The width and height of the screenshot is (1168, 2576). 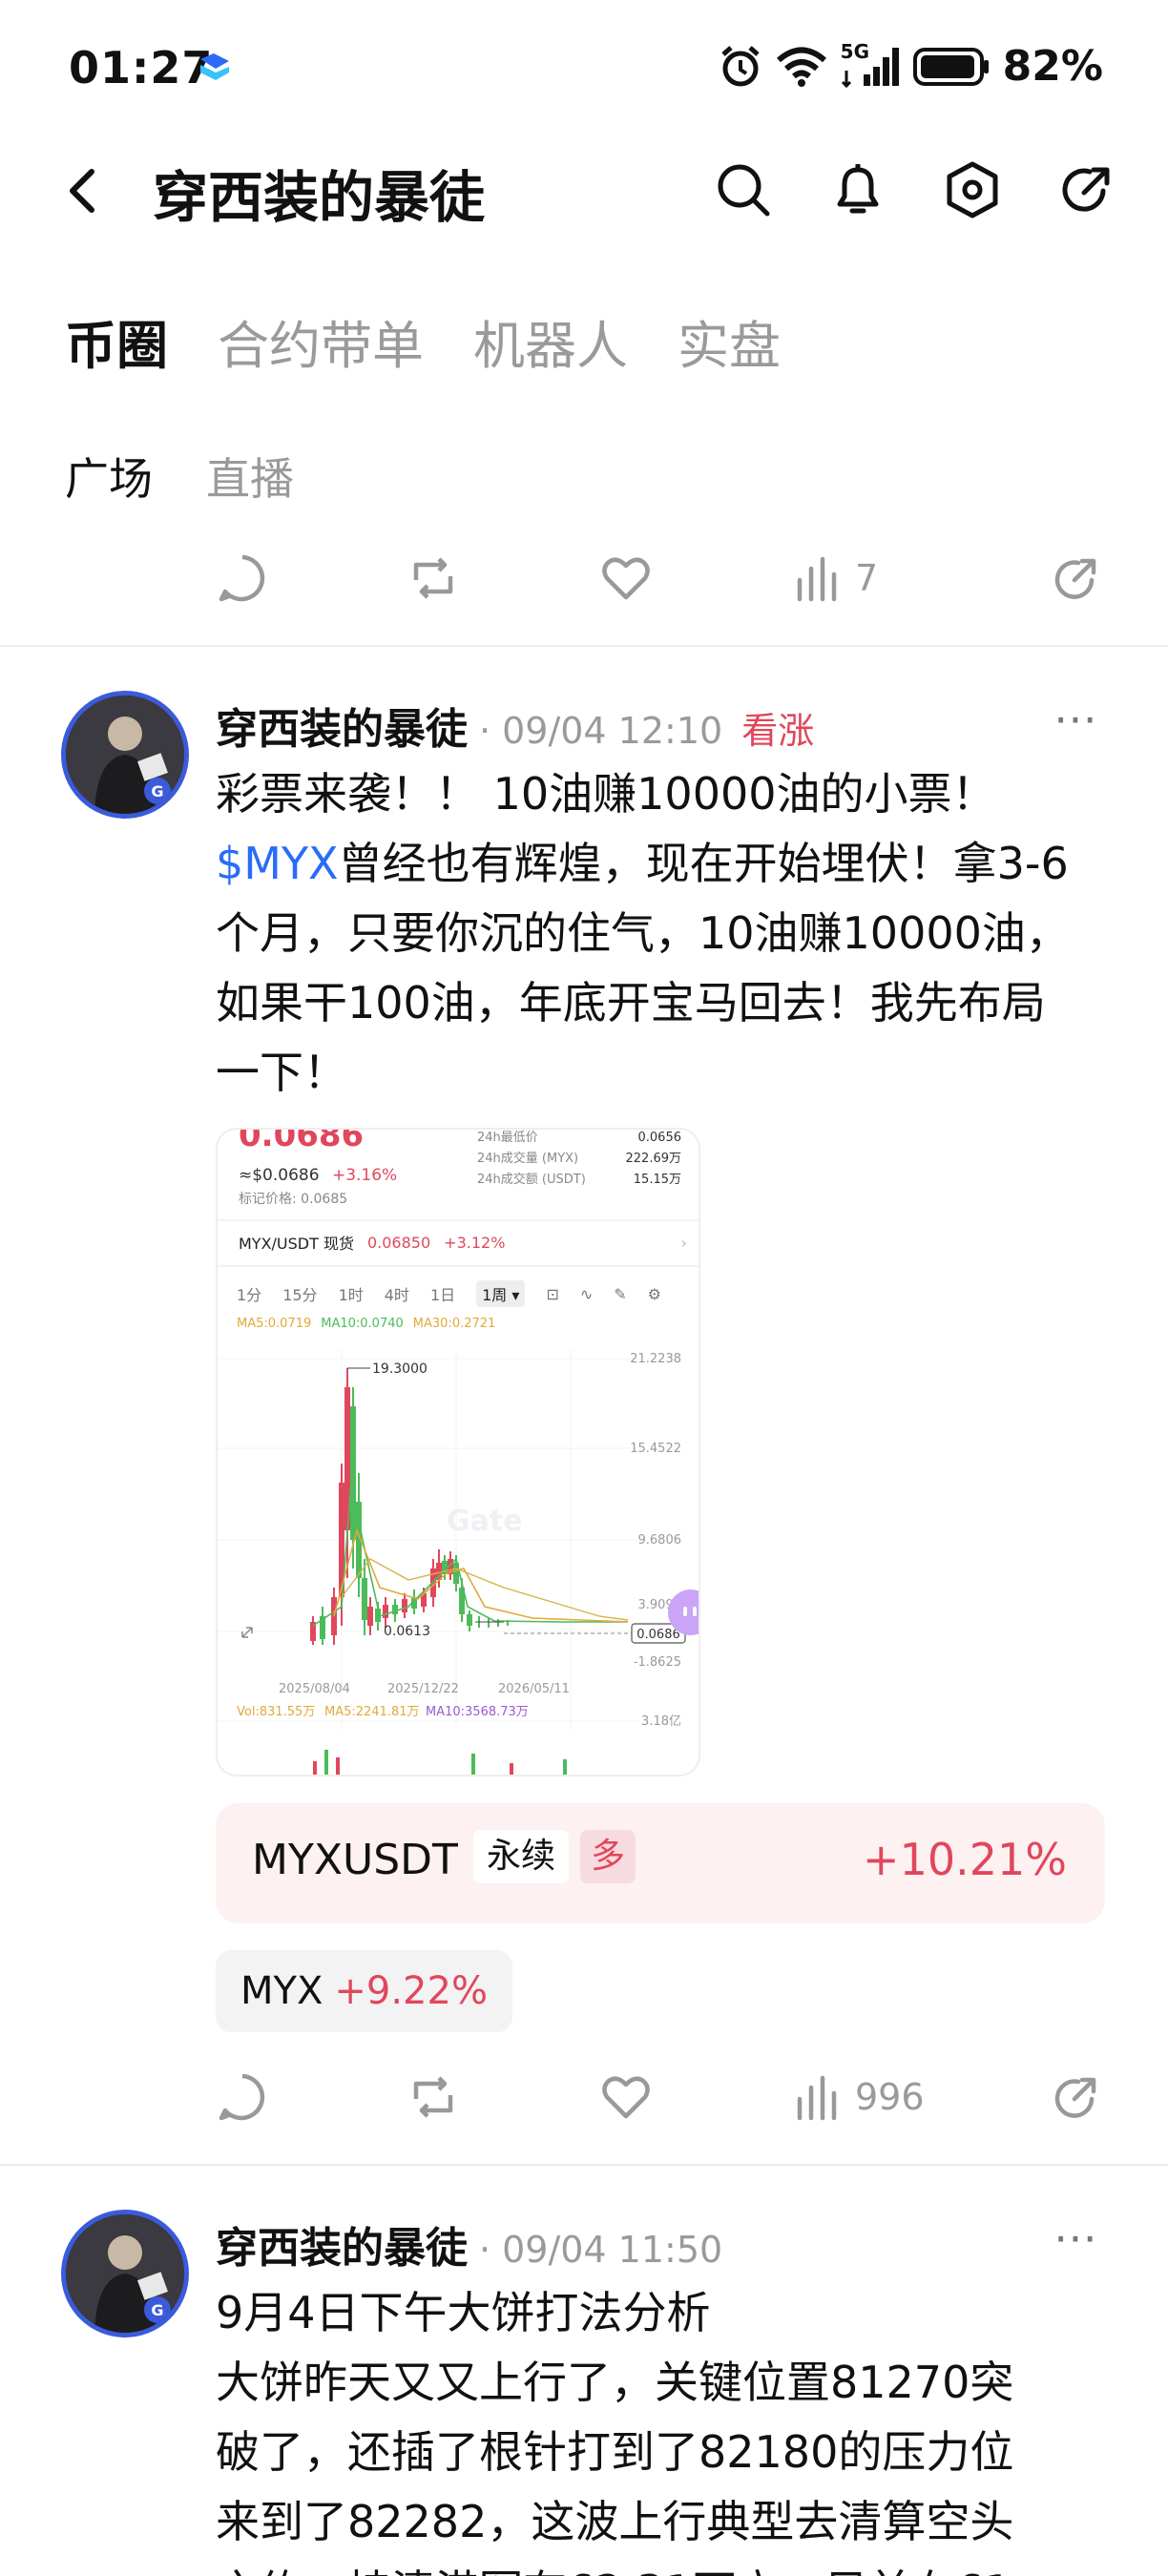 What do you see at coordinates (485, 1521) in the screenshot?
I see `chart-watermark: Gate` at bounding box center [485, 1521].